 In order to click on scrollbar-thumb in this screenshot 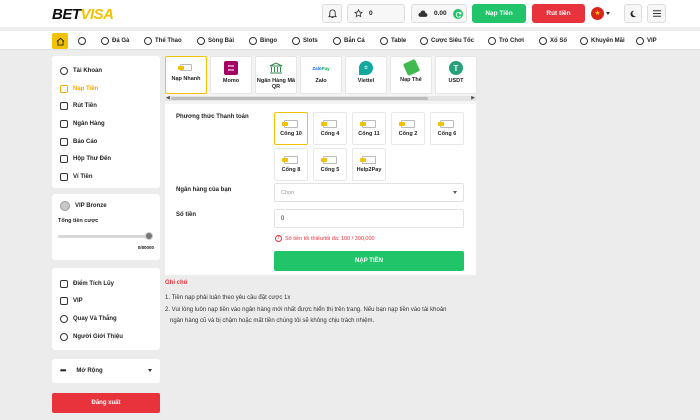, I will do `click(299, 98)`.